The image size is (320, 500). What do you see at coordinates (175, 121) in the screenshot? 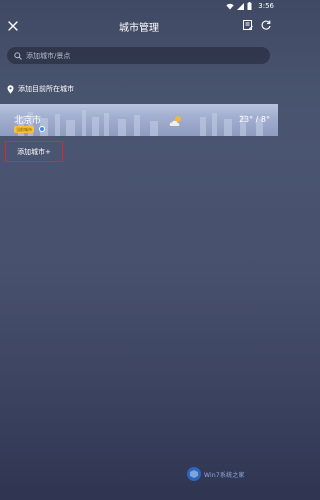
I see `partly-cloudy-icon` at bounding box center [175, 121].